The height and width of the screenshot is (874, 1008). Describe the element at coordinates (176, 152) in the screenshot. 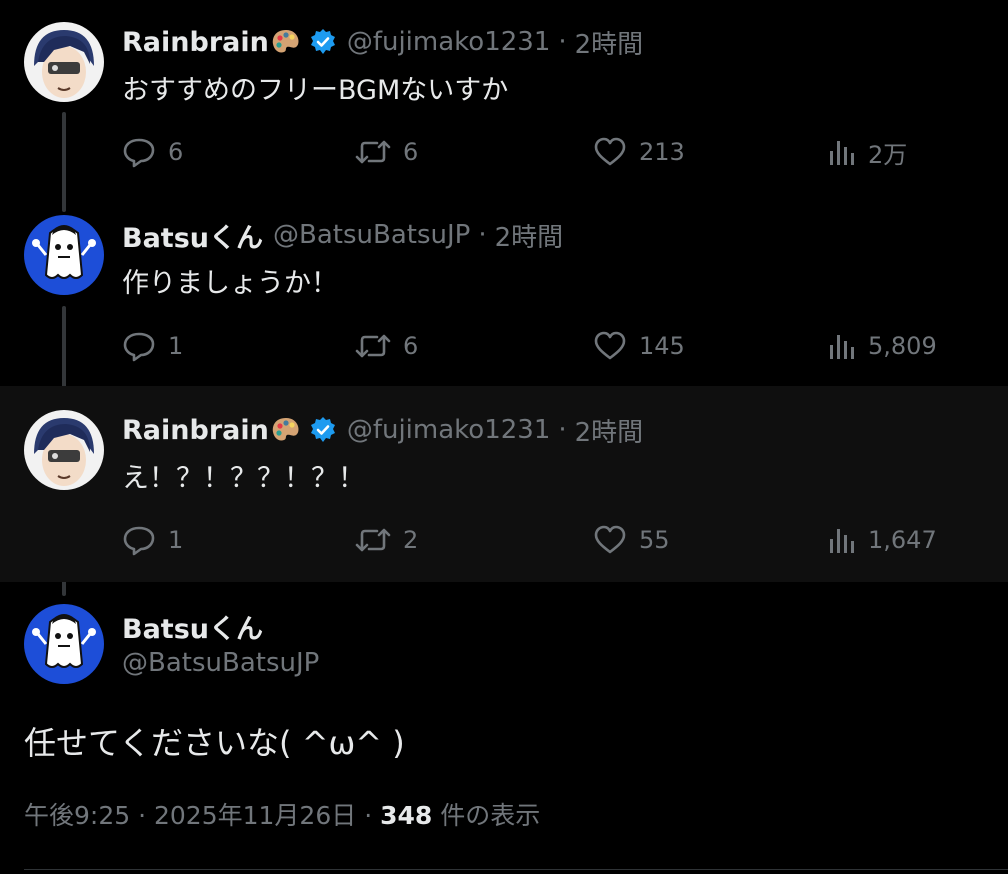

I see `reply-count: 6` at that location.